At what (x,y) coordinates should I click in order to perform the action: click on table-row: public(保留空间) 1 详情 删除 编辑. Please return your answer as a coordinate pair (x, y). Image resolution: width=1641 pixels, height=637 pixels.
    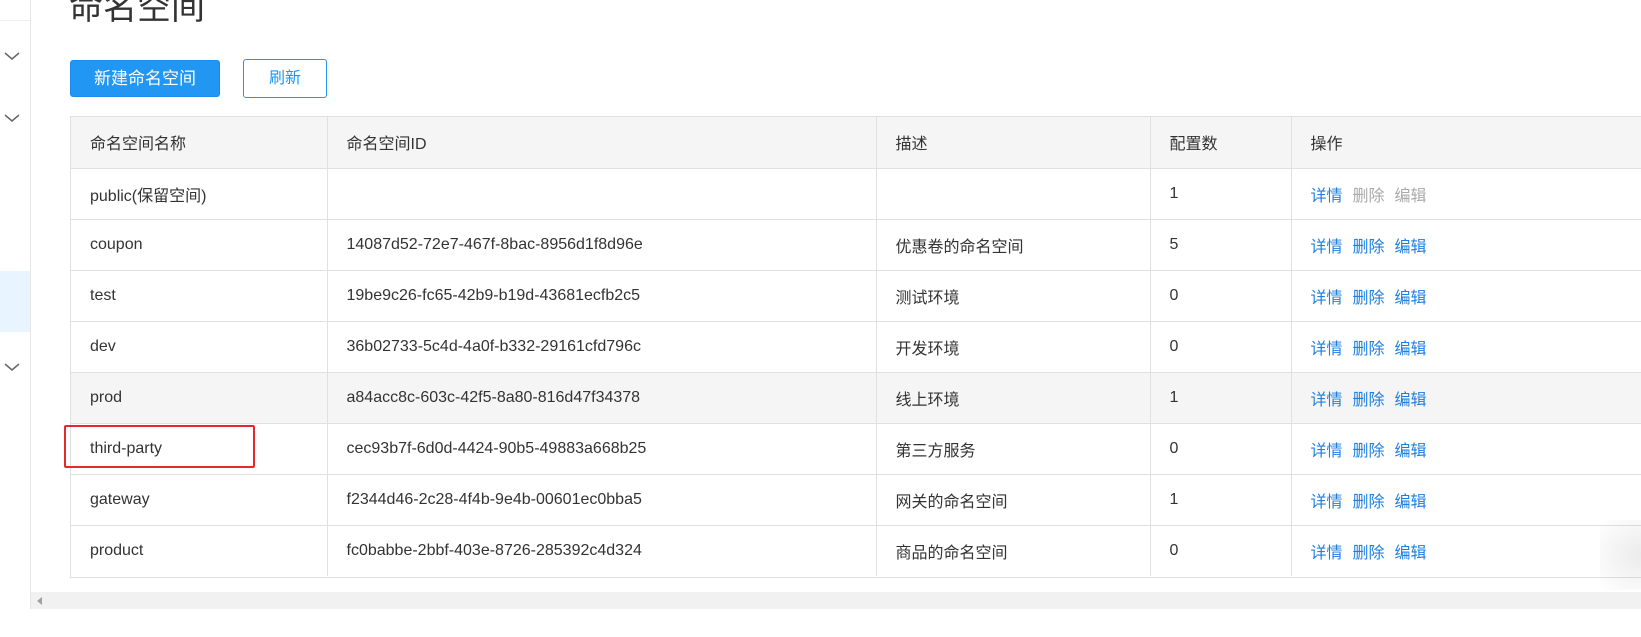
    Looking at the image, I should click on (856, 194).